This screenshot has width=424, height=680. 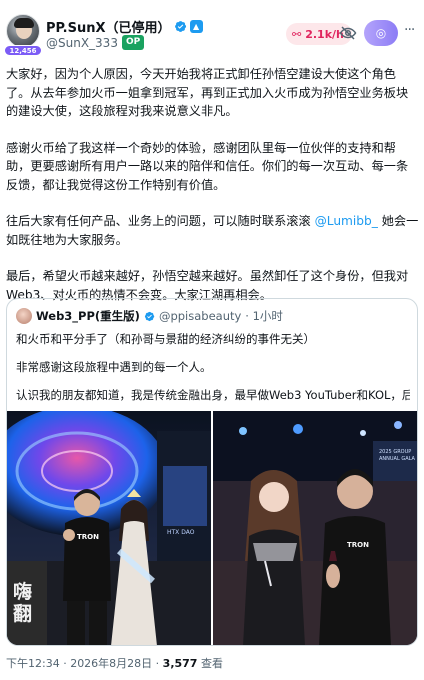 What do you see at coordinates (346, 221) in the screenshot?
I see `mention-link: @Lumibb_` at bounding box center [346, 221].